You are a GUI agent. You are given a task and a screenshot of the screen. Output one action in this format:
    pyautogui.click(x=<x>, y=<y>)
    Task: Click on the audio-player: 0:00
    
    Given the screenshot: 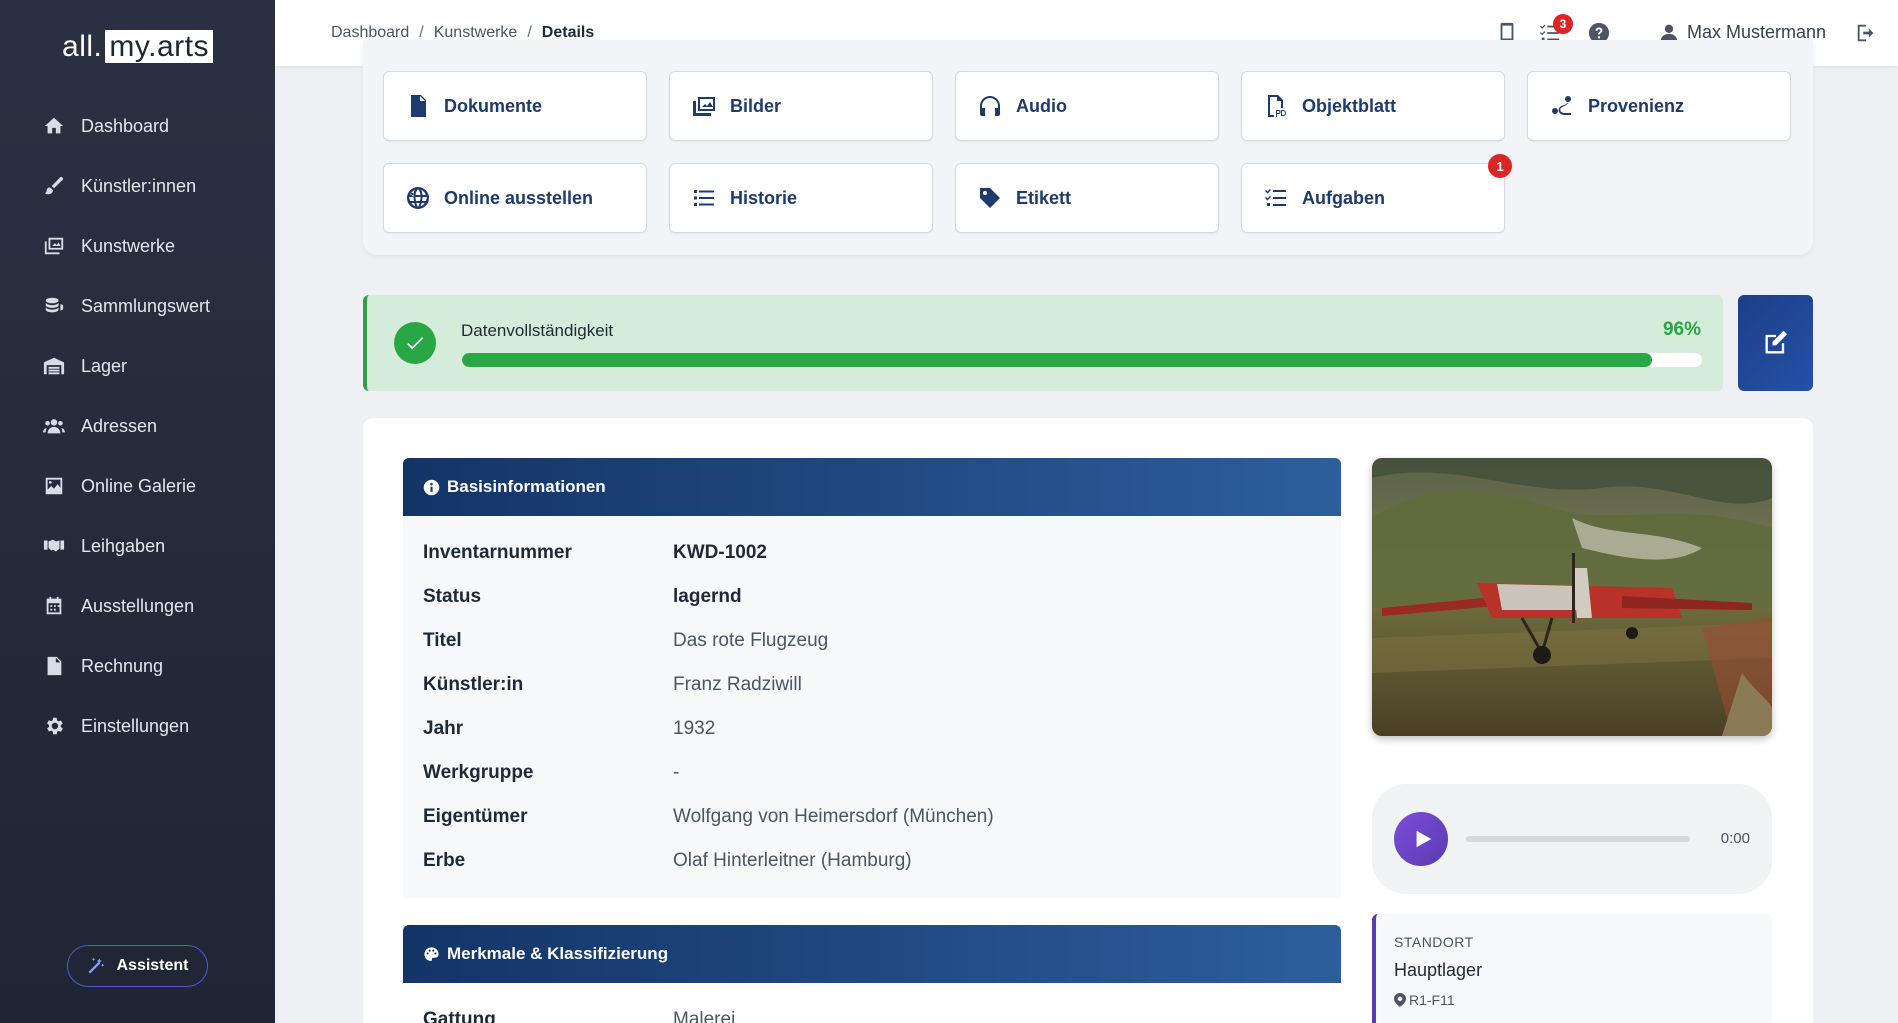 What is the action you would take?
    pyautogui.click(x=1572, y=839)
    